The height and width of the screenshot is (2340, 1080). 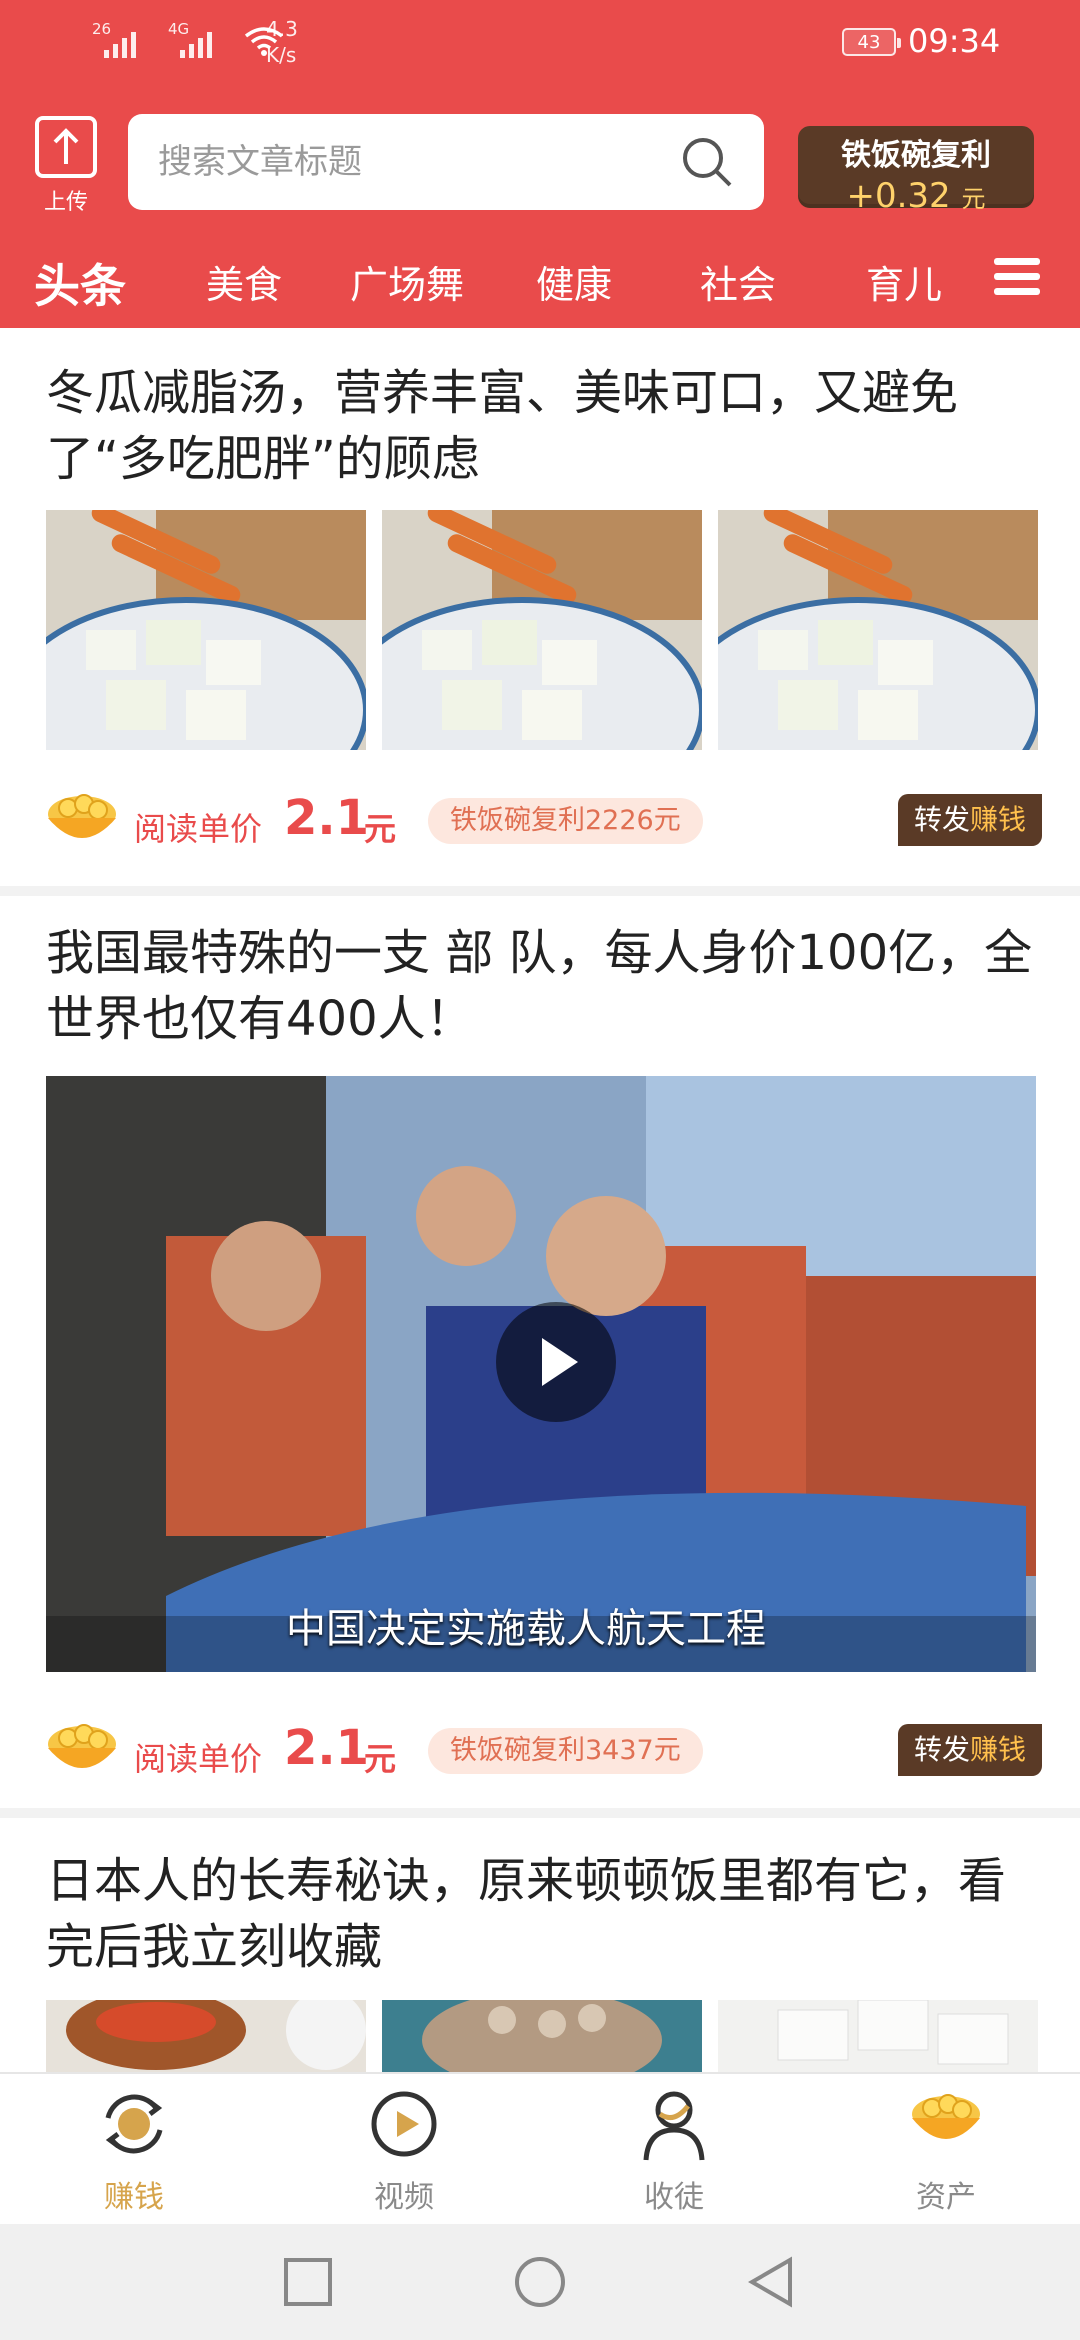 What do you see at coordinates (556, 1362) in the screenshot?
I see `play-icon` at bounding box center [556, 1362].